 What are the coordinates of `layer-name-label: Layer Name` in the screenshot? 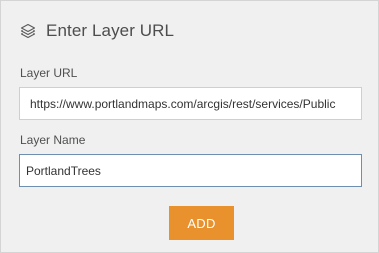 It's located at (53, 140).